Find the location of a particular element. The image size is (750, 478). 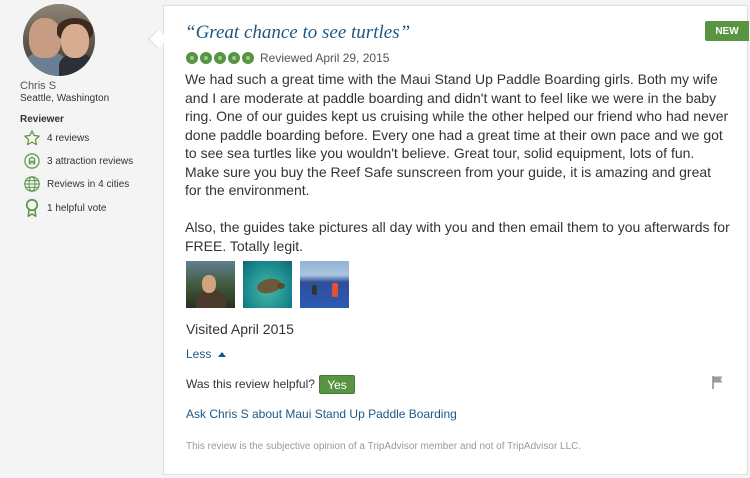

less-toggle: Less is located at coordinates (206, 354).